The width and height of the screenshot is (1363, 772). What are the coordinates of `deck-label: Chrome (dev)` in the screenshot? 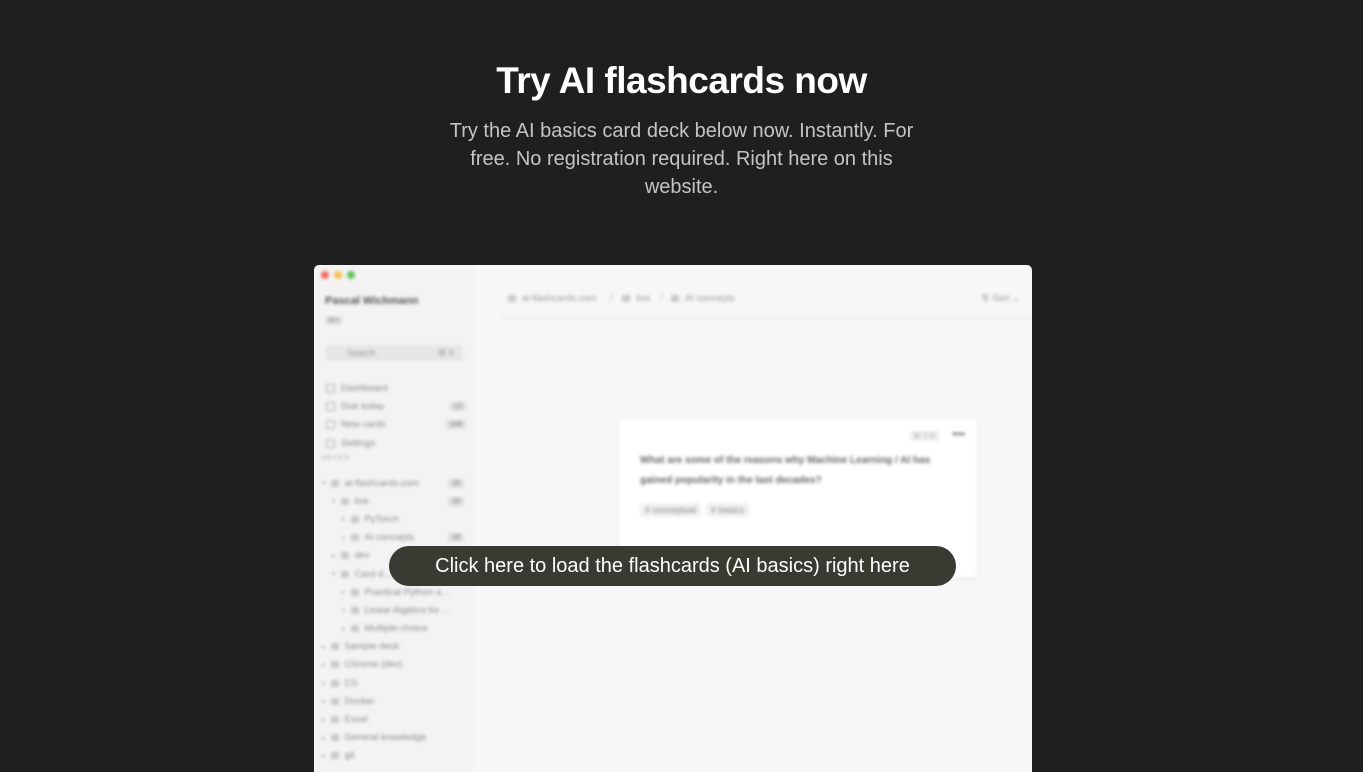 It's located at (373, 665).